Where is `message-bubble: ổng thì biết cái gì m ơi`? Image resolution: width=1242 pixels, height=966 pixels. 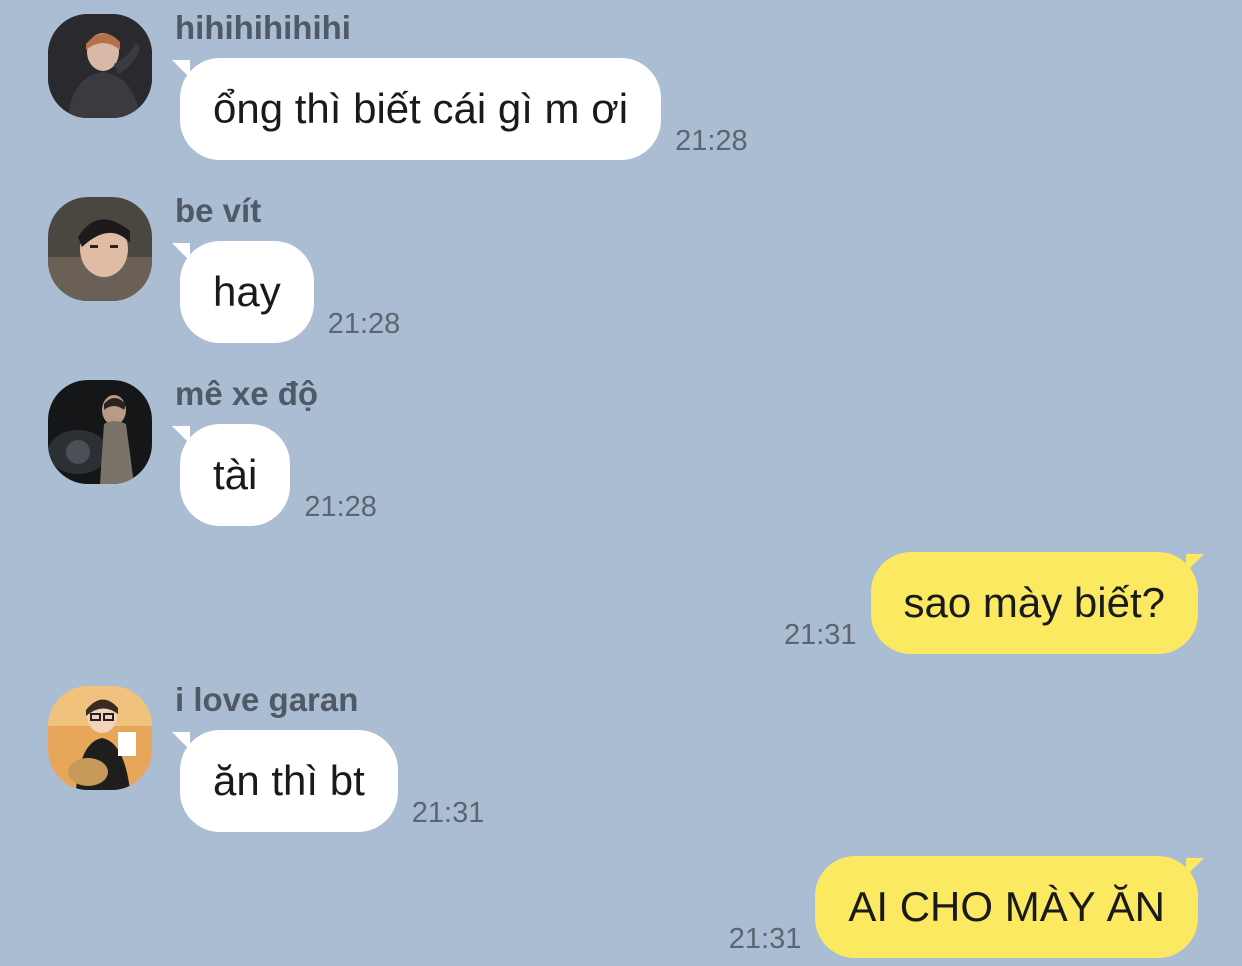 message-bubble: ổng thì biết cái gì m ơi is located at coordinates (421, 109).